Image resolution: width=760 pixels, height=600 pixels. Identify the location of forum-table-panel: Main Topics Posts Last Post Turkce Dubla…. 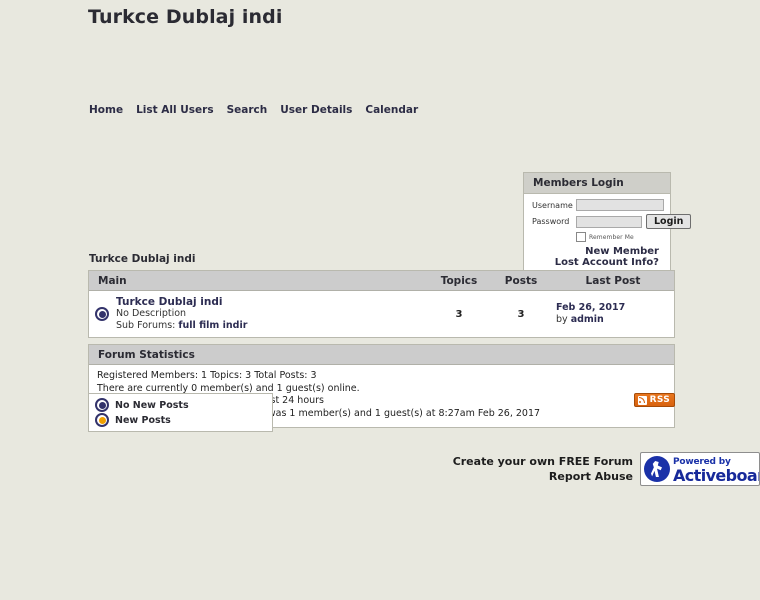
(381, 304).